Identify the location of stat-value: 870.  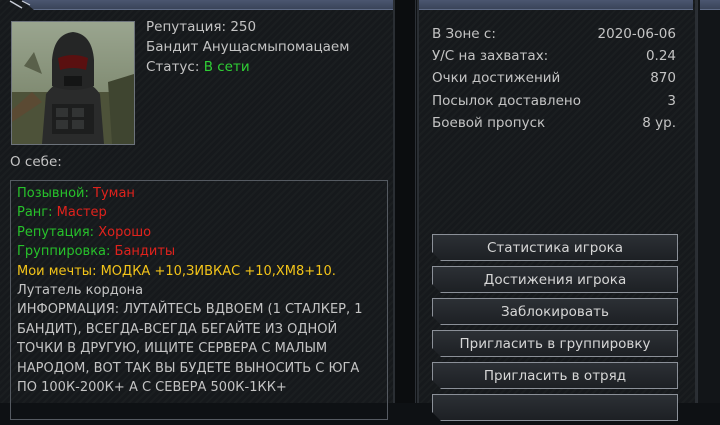
(663, 78).